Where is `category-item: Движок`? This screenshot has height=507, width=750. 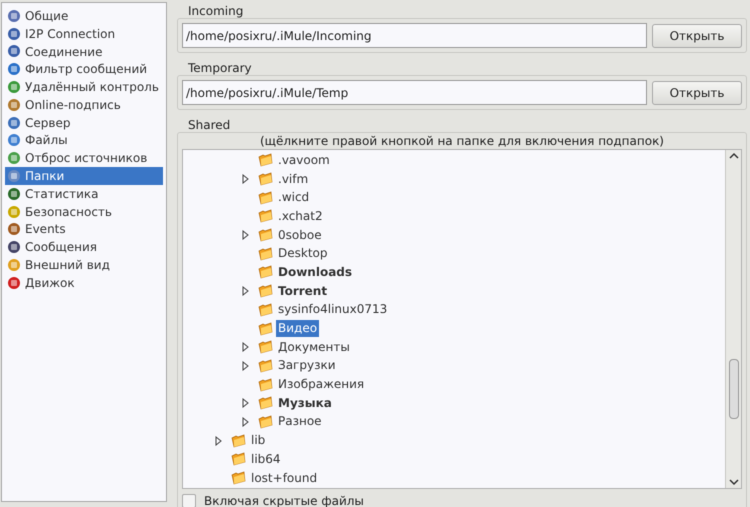 category-item: Движок is located at coordinates (84, 283).